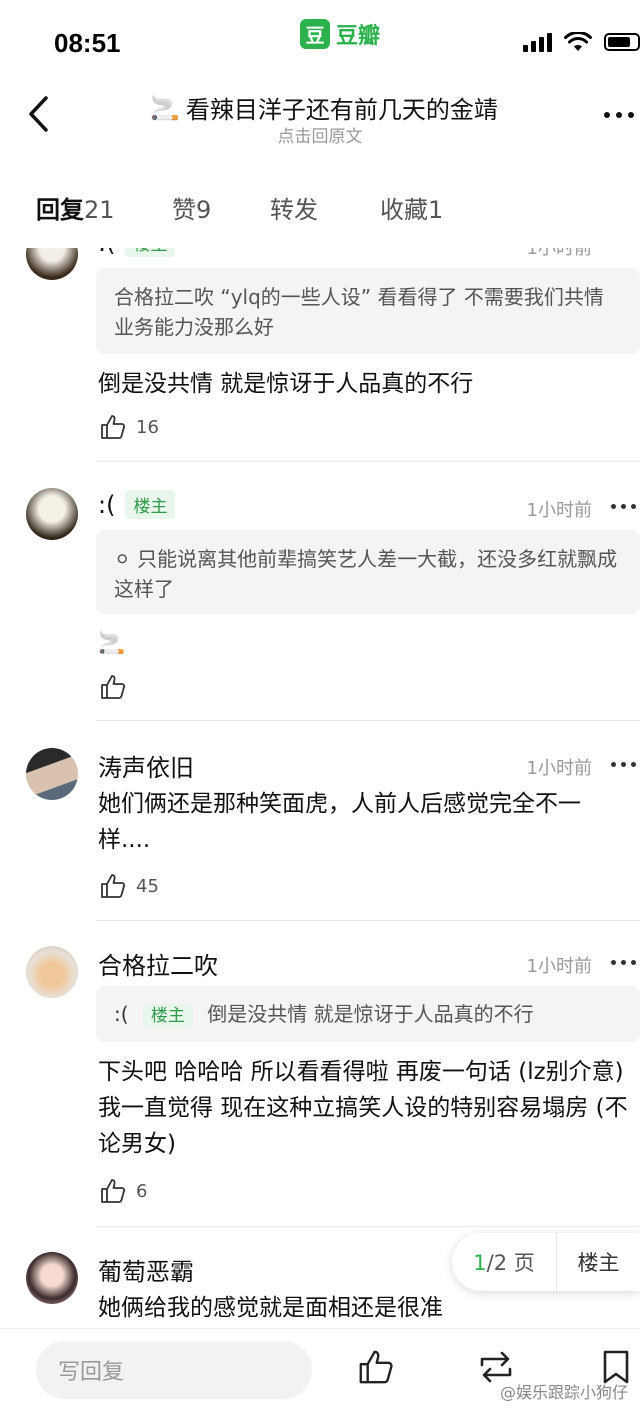 This screenshot has width=640, height=1413. Describe the element at coordinates (358, 36) in the screenshot. I see `app-name: 豆瓣` at that location.